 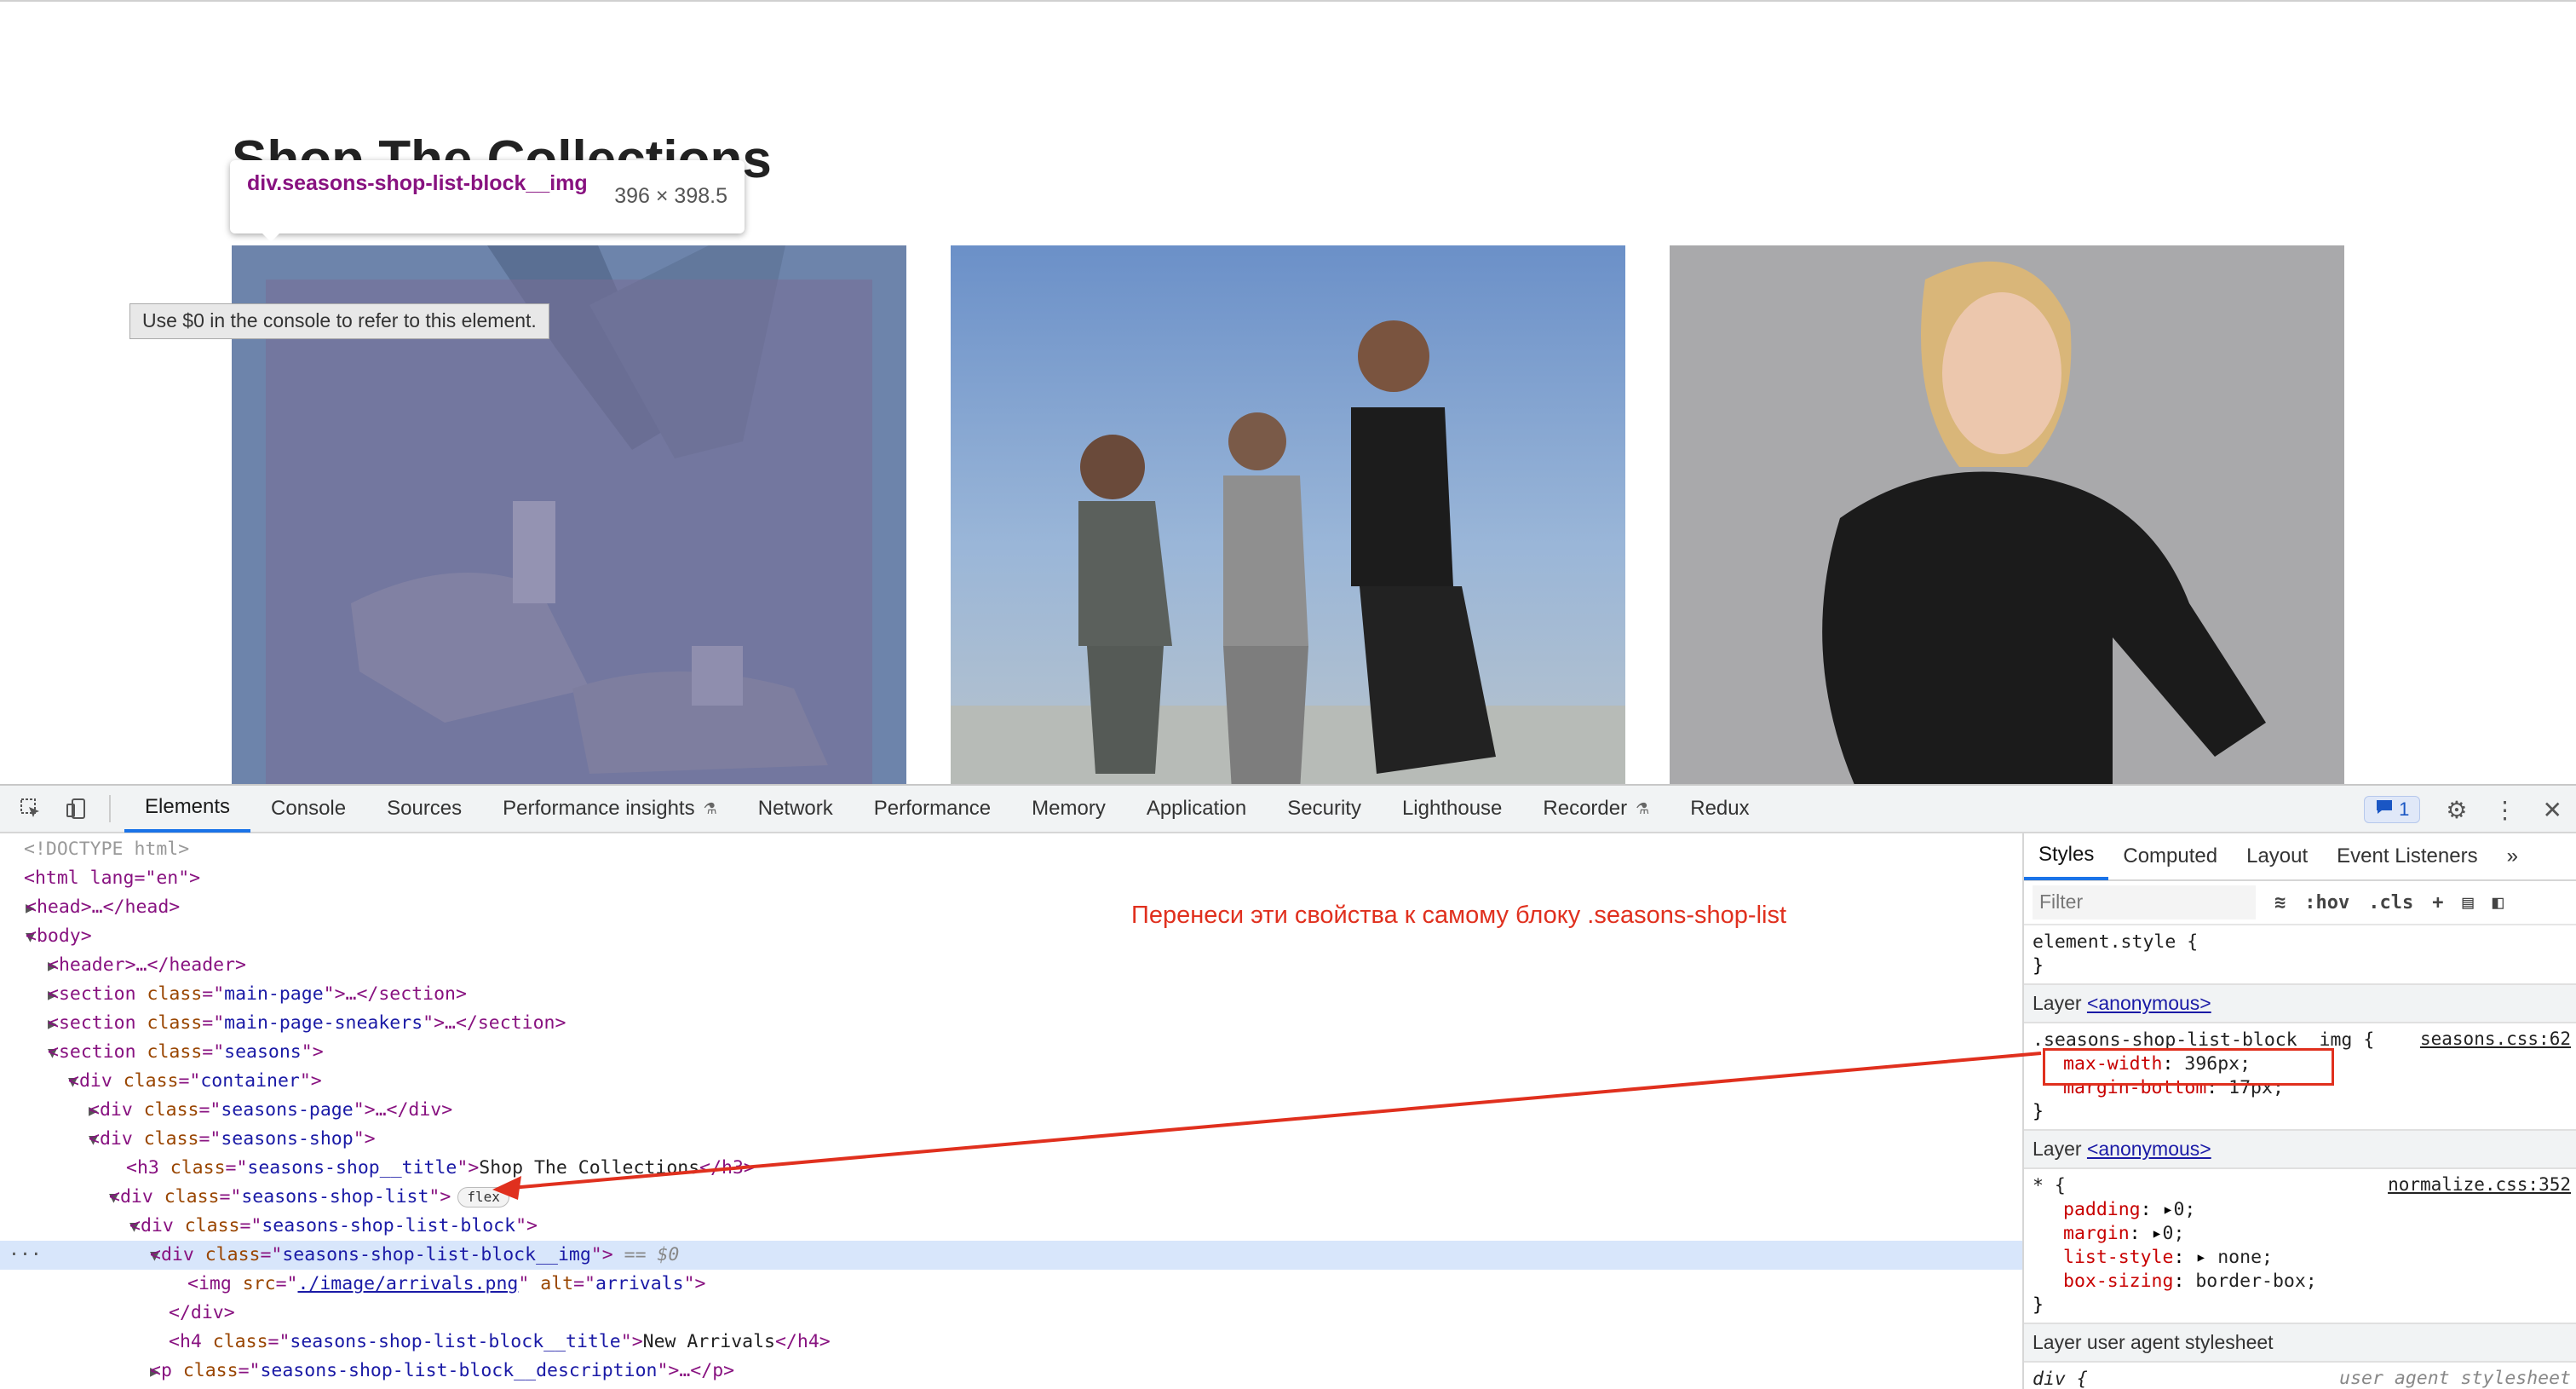 What do you see at coordinates (2300, 1258) in the screenshot?
I see `css-property-list-style: list-style: ▸ none;` at bounding box center [2300, 1258].